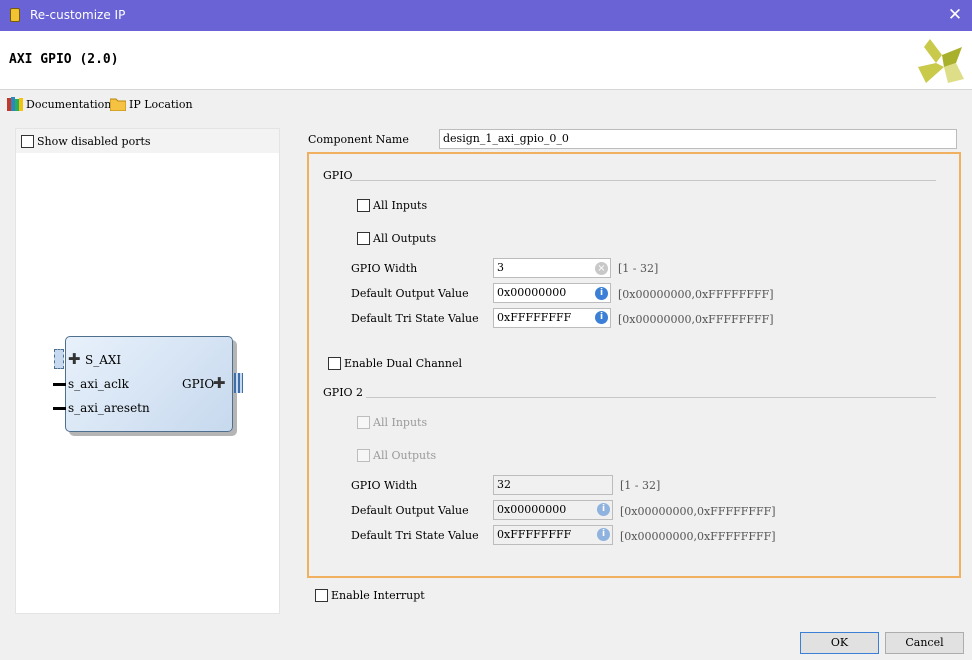  Describe the element at coordinates (504, 484) in the screenshot. I see `gpio2-width-value: 32` at that location.